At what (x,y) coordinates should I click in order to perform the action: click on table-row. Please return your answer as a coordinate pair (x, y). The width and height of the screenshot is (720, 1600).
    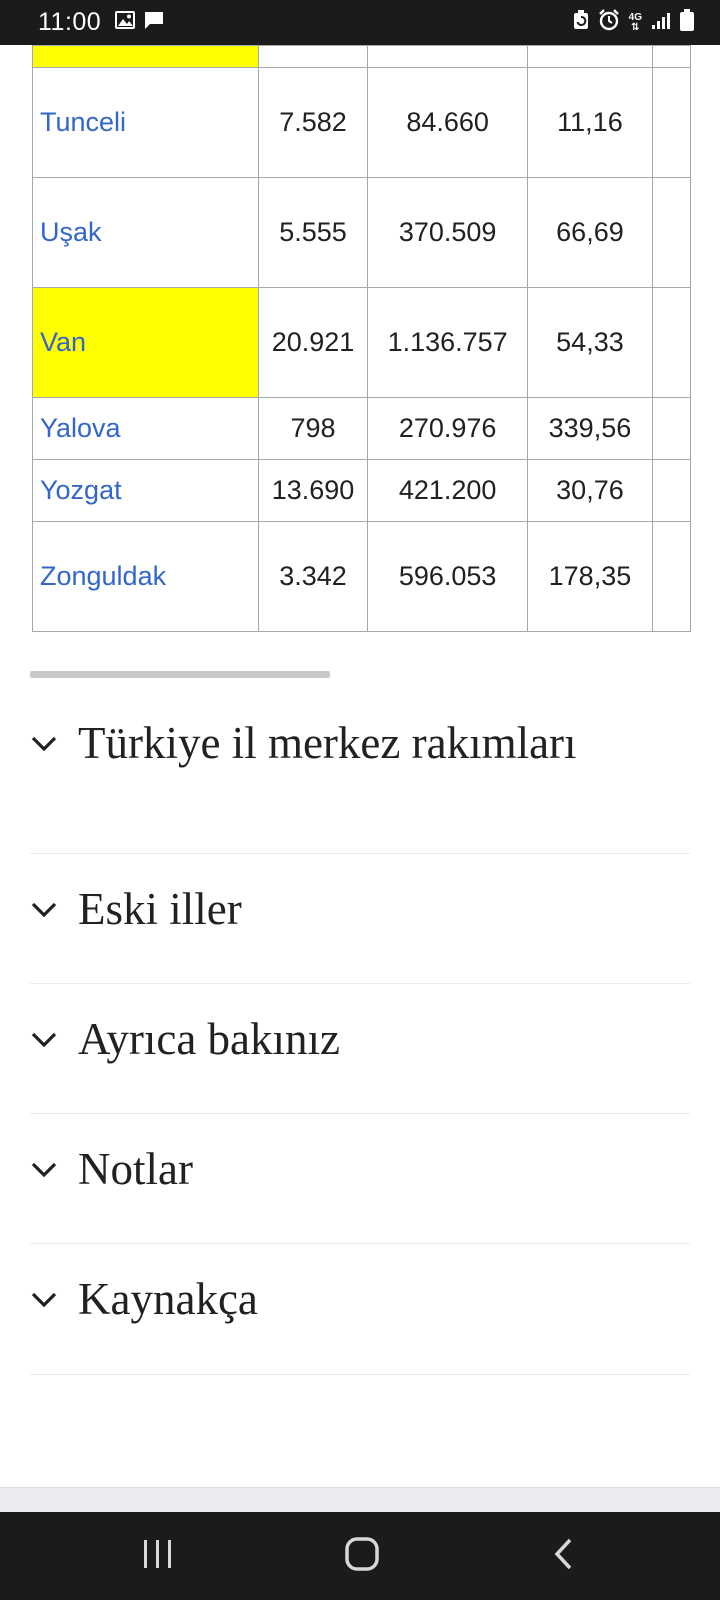
    Looking at the image, I should click on (361, 56).